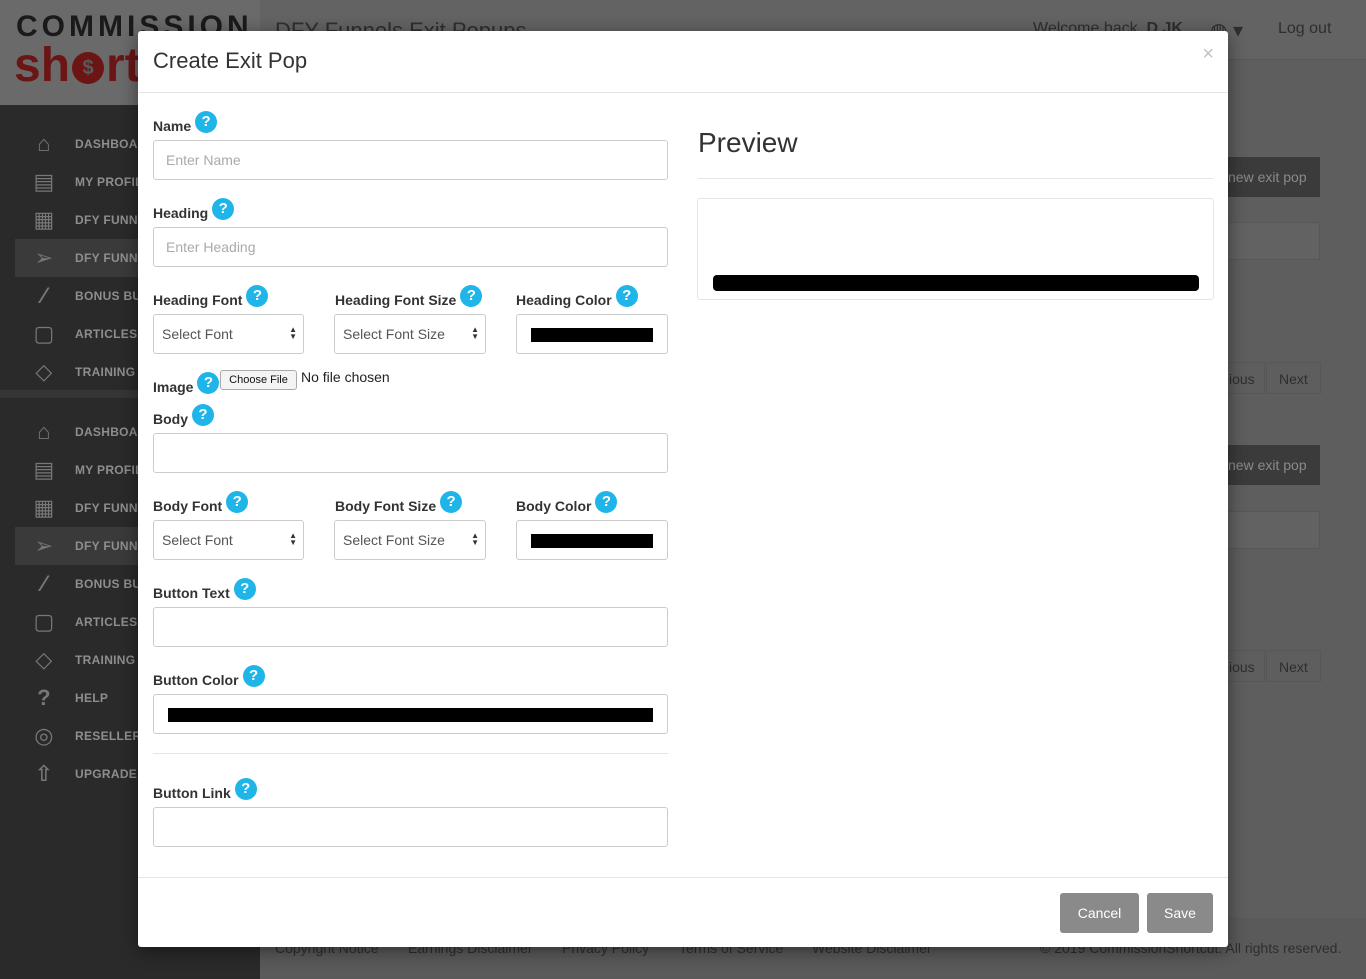 The height and width of the screenshot is (979, 1366). Describe the element at coordinates (44, 735) in the screenshot. I see `piggy-bank-icon: ◎` at that location.